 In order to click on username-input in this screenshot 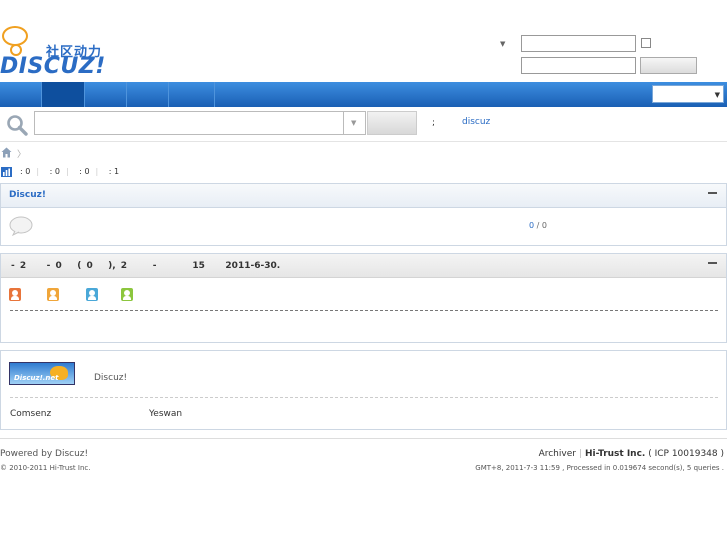, I will do `click(578, 43)`.